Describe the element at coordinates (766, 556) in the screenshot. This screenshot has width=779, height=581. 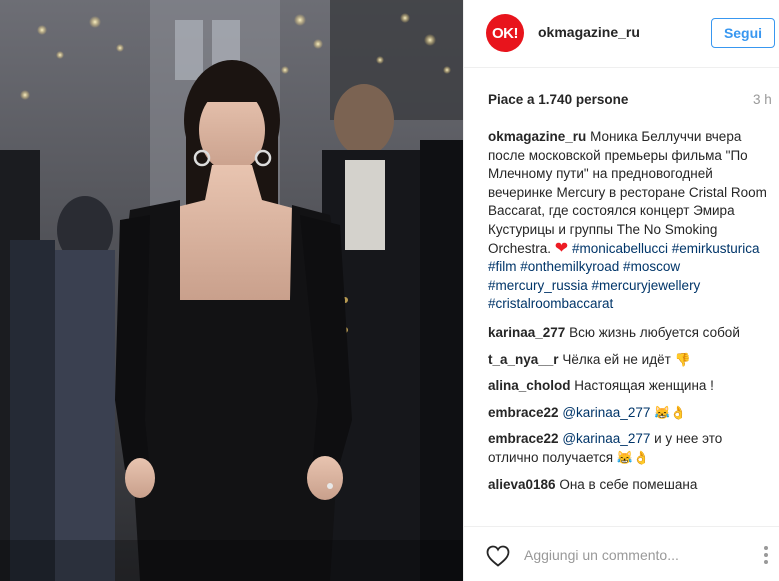
I see `more-options-icon` at that location.